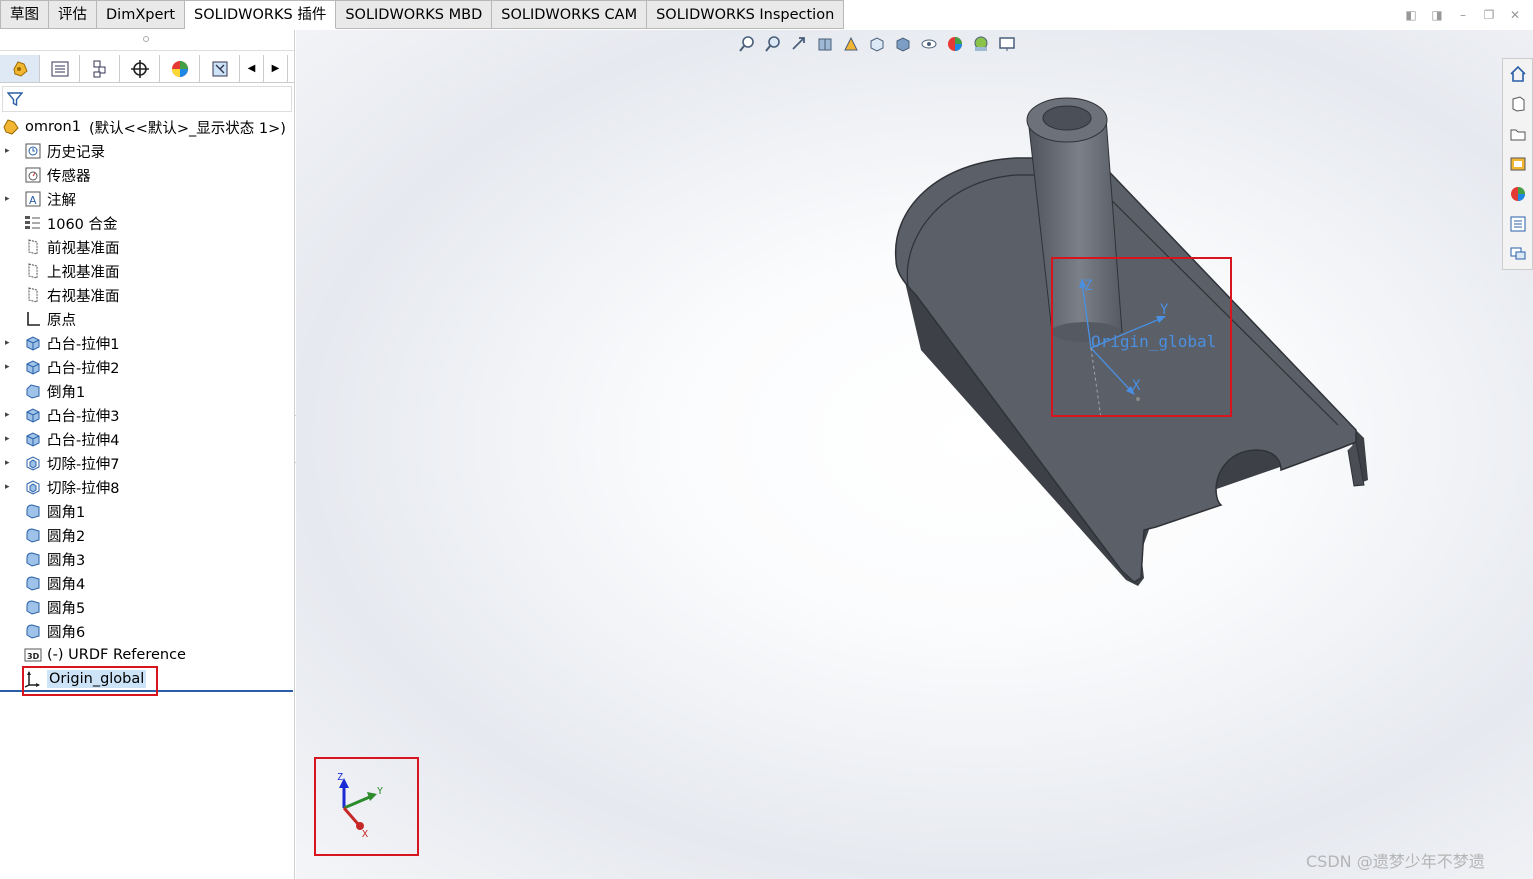 This screenshot has width=1533, height=879. What do you see at coordinates (147, 151) in the screenshot?
I see `tree-item: ▸ 历史记录` at bounding box center [147, 151].